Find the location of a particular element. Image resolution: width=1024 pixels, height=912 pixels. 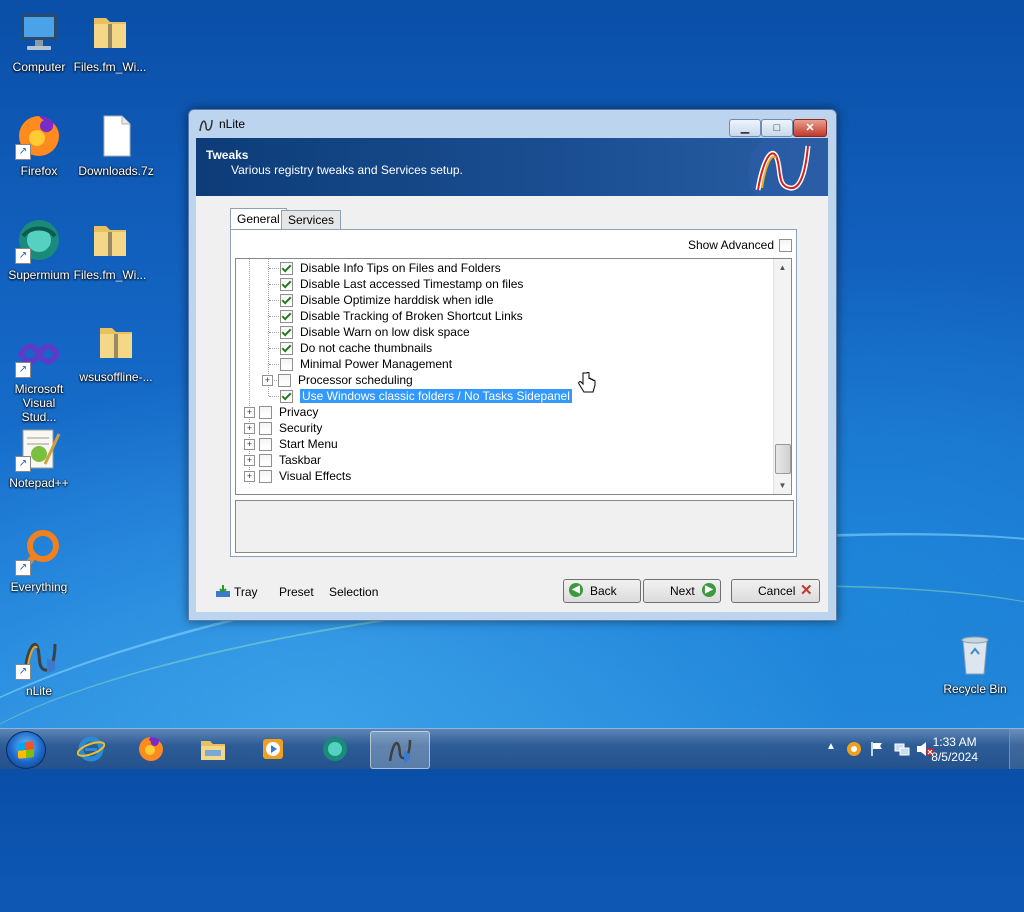

tree-item: + Taskbar is located at coordinates (282, 460).